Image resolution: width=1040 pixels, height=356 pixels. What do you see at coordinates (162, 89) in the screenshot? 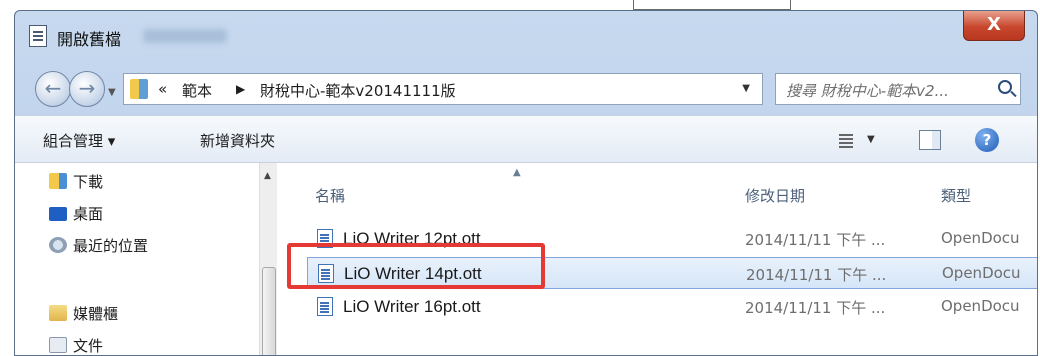
I see `address-overflow-chevron: «` at bounding box center [162, 89].